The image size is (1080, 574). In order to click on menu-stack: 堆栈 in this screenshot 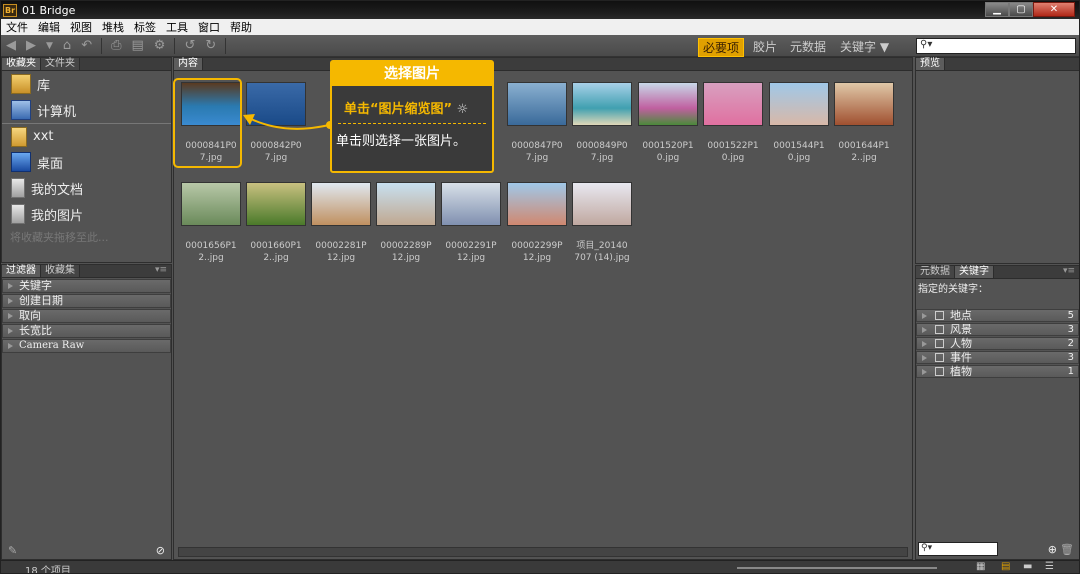, I will do `click(113, 27)`.